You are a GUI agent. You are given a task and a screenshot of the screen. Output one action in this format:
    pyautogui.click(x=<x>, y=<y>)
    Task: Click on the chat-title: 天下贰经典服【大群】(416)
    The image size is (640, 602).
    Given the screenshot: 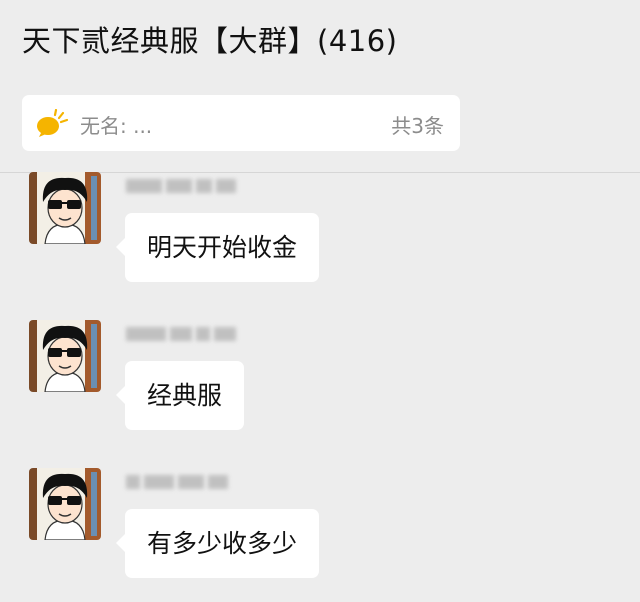 What is the action you would take?
    pyautogui.click(x=210, y=41)
    